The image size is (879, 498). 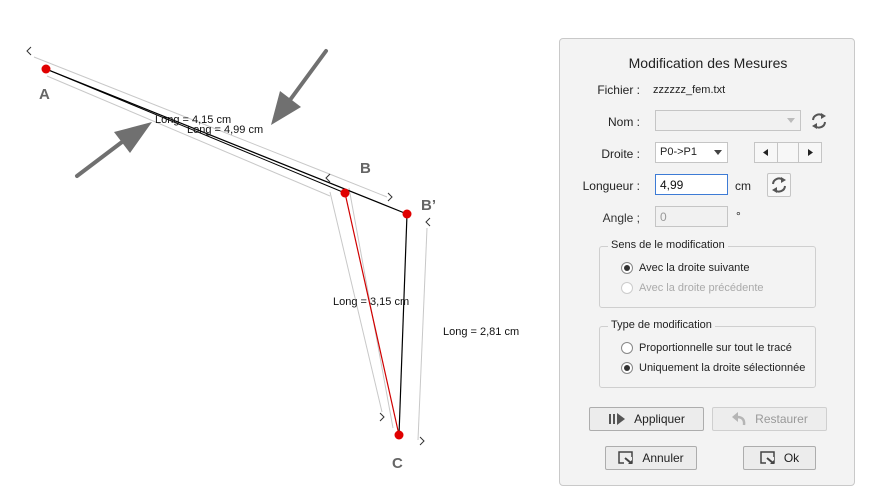 I want to click on apply-arrow-icon, so click(x=617, y=419).